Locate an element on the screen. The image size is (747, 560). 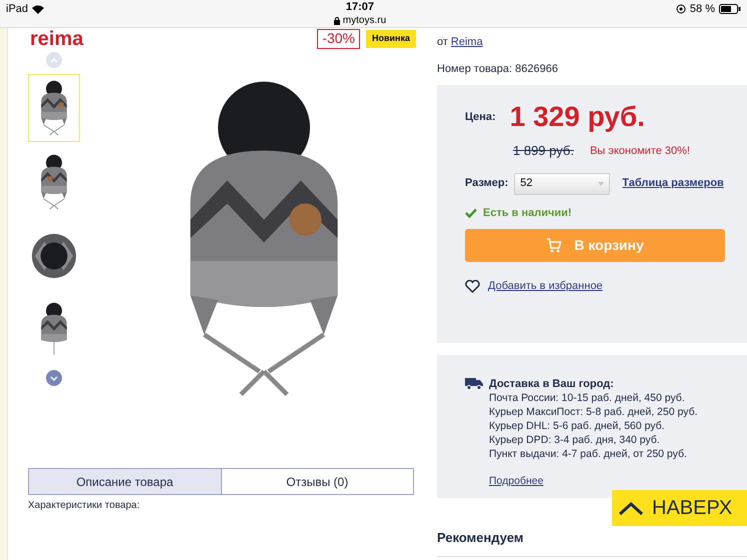
caret-icon is located at coordinates (601, 184).